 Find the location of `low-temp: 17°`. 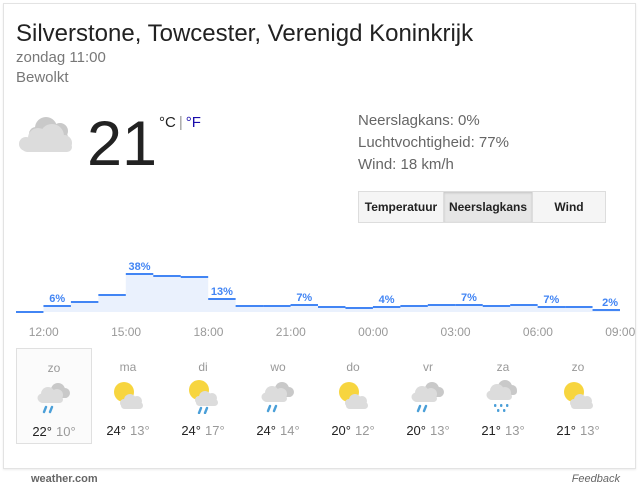

low-temp: 17° is located at coordinates (215, 430).